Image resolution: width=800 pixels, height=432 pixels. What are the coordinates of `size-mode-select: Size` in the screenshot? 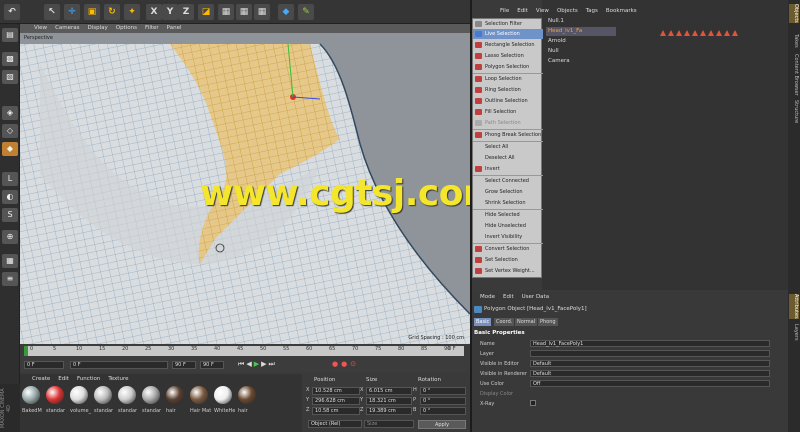 It's located at (389, 424).